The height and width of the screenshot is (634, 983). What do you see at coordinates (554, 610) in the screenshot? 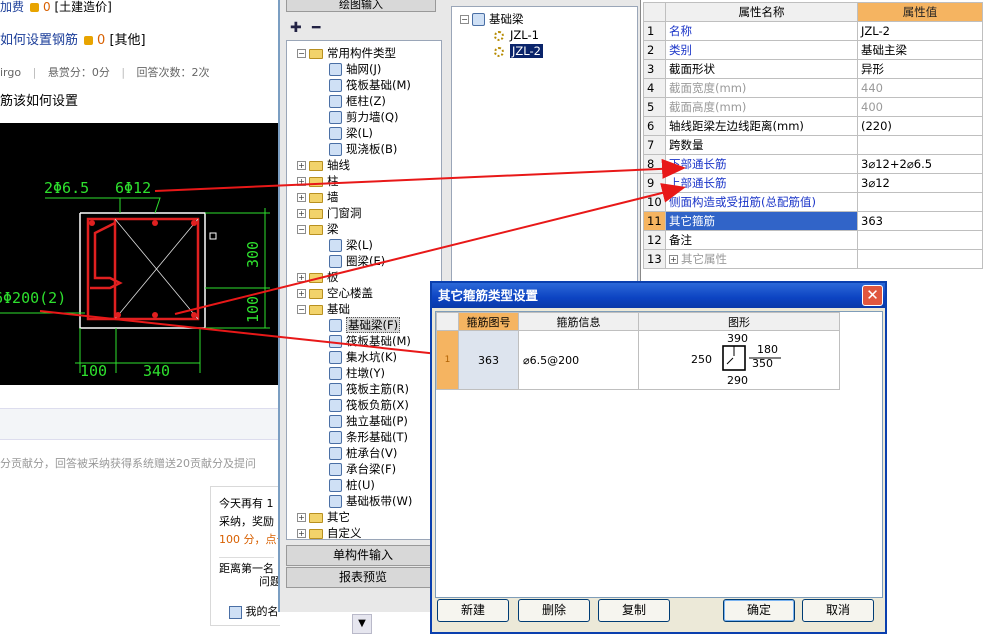
I see `delete-button: 删除` at bounding box center [554, 610].